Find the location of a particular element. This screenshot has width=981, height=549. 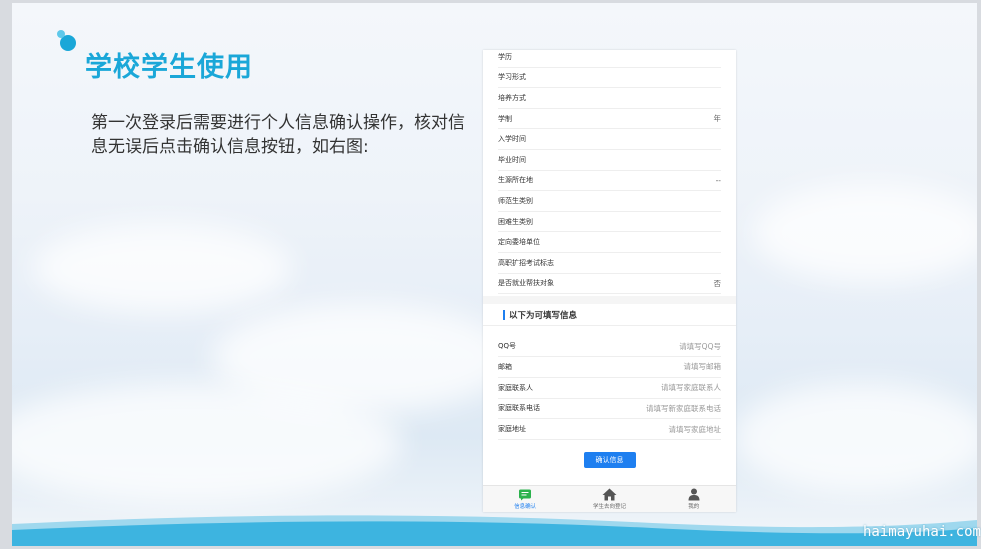

tab-label: 我的 is located at coordinates (694, 507).